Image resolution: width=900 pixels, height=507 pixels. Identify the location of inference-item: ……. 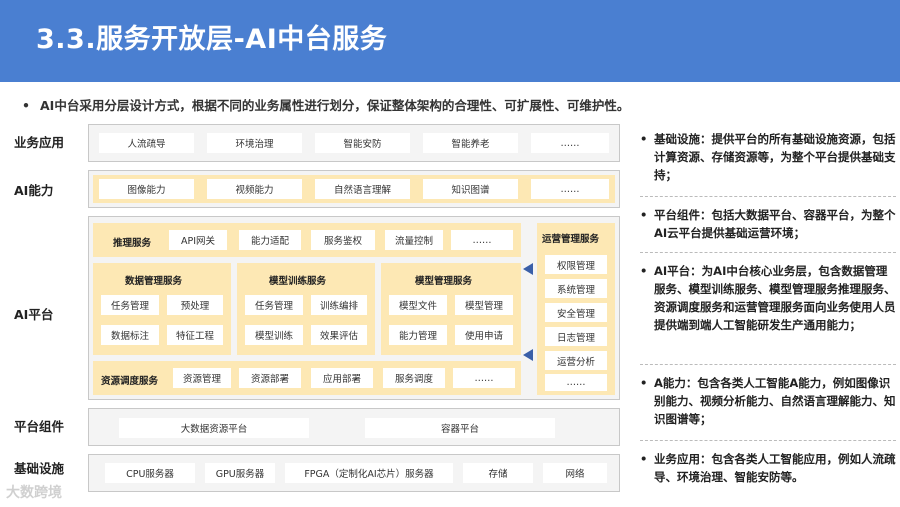
(482, 240).